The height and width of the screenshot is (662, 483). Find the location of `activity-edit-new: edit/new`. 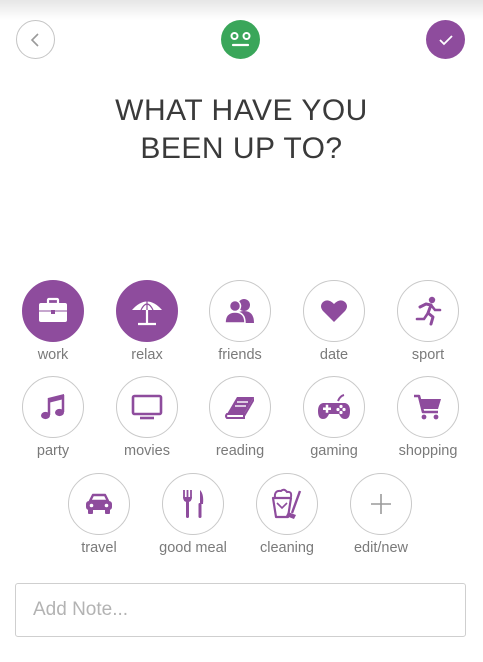

activity-edit-new: edit/new is located at coordinates (381, 514).